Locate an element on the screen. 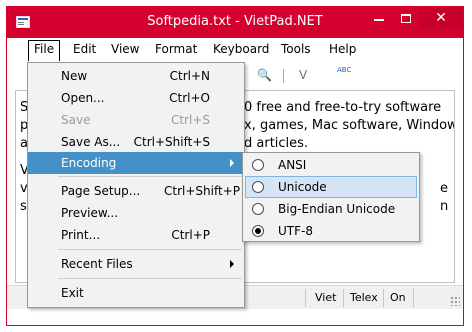  menu-view: View is located at coordinates (125, 49).